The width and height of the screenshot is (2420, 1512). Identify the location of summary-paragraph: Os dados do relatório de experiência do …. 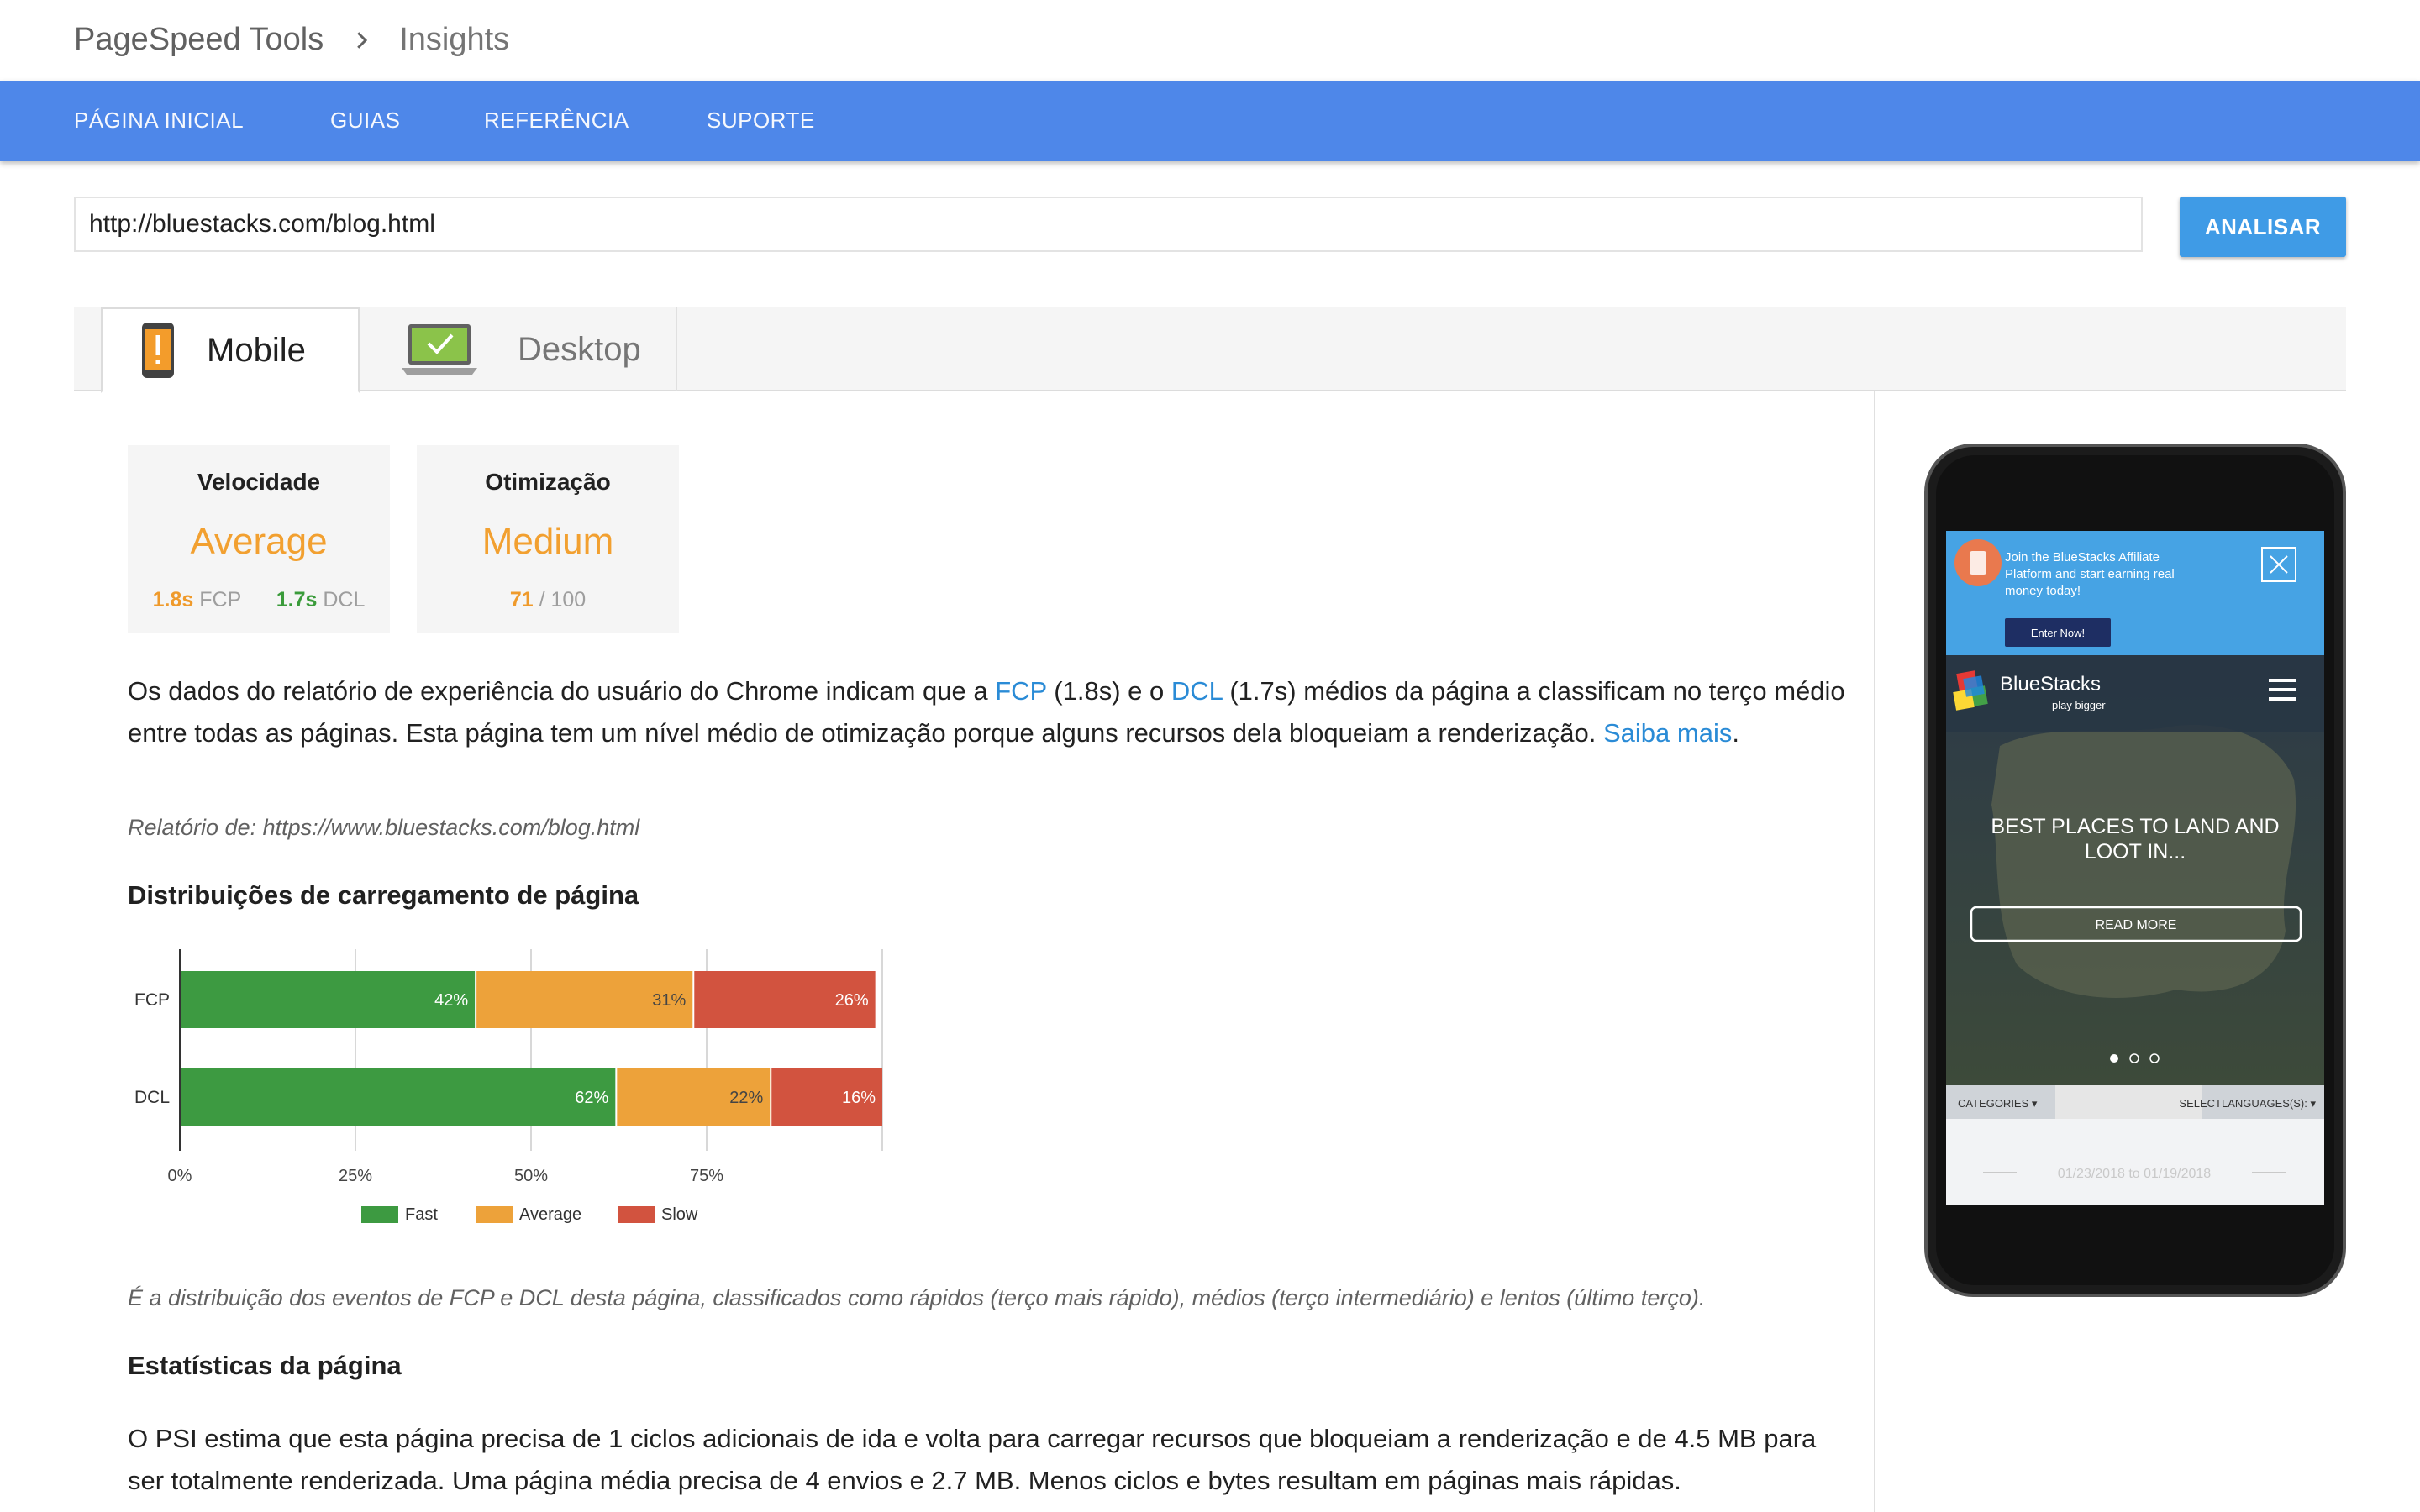
(993, 712).